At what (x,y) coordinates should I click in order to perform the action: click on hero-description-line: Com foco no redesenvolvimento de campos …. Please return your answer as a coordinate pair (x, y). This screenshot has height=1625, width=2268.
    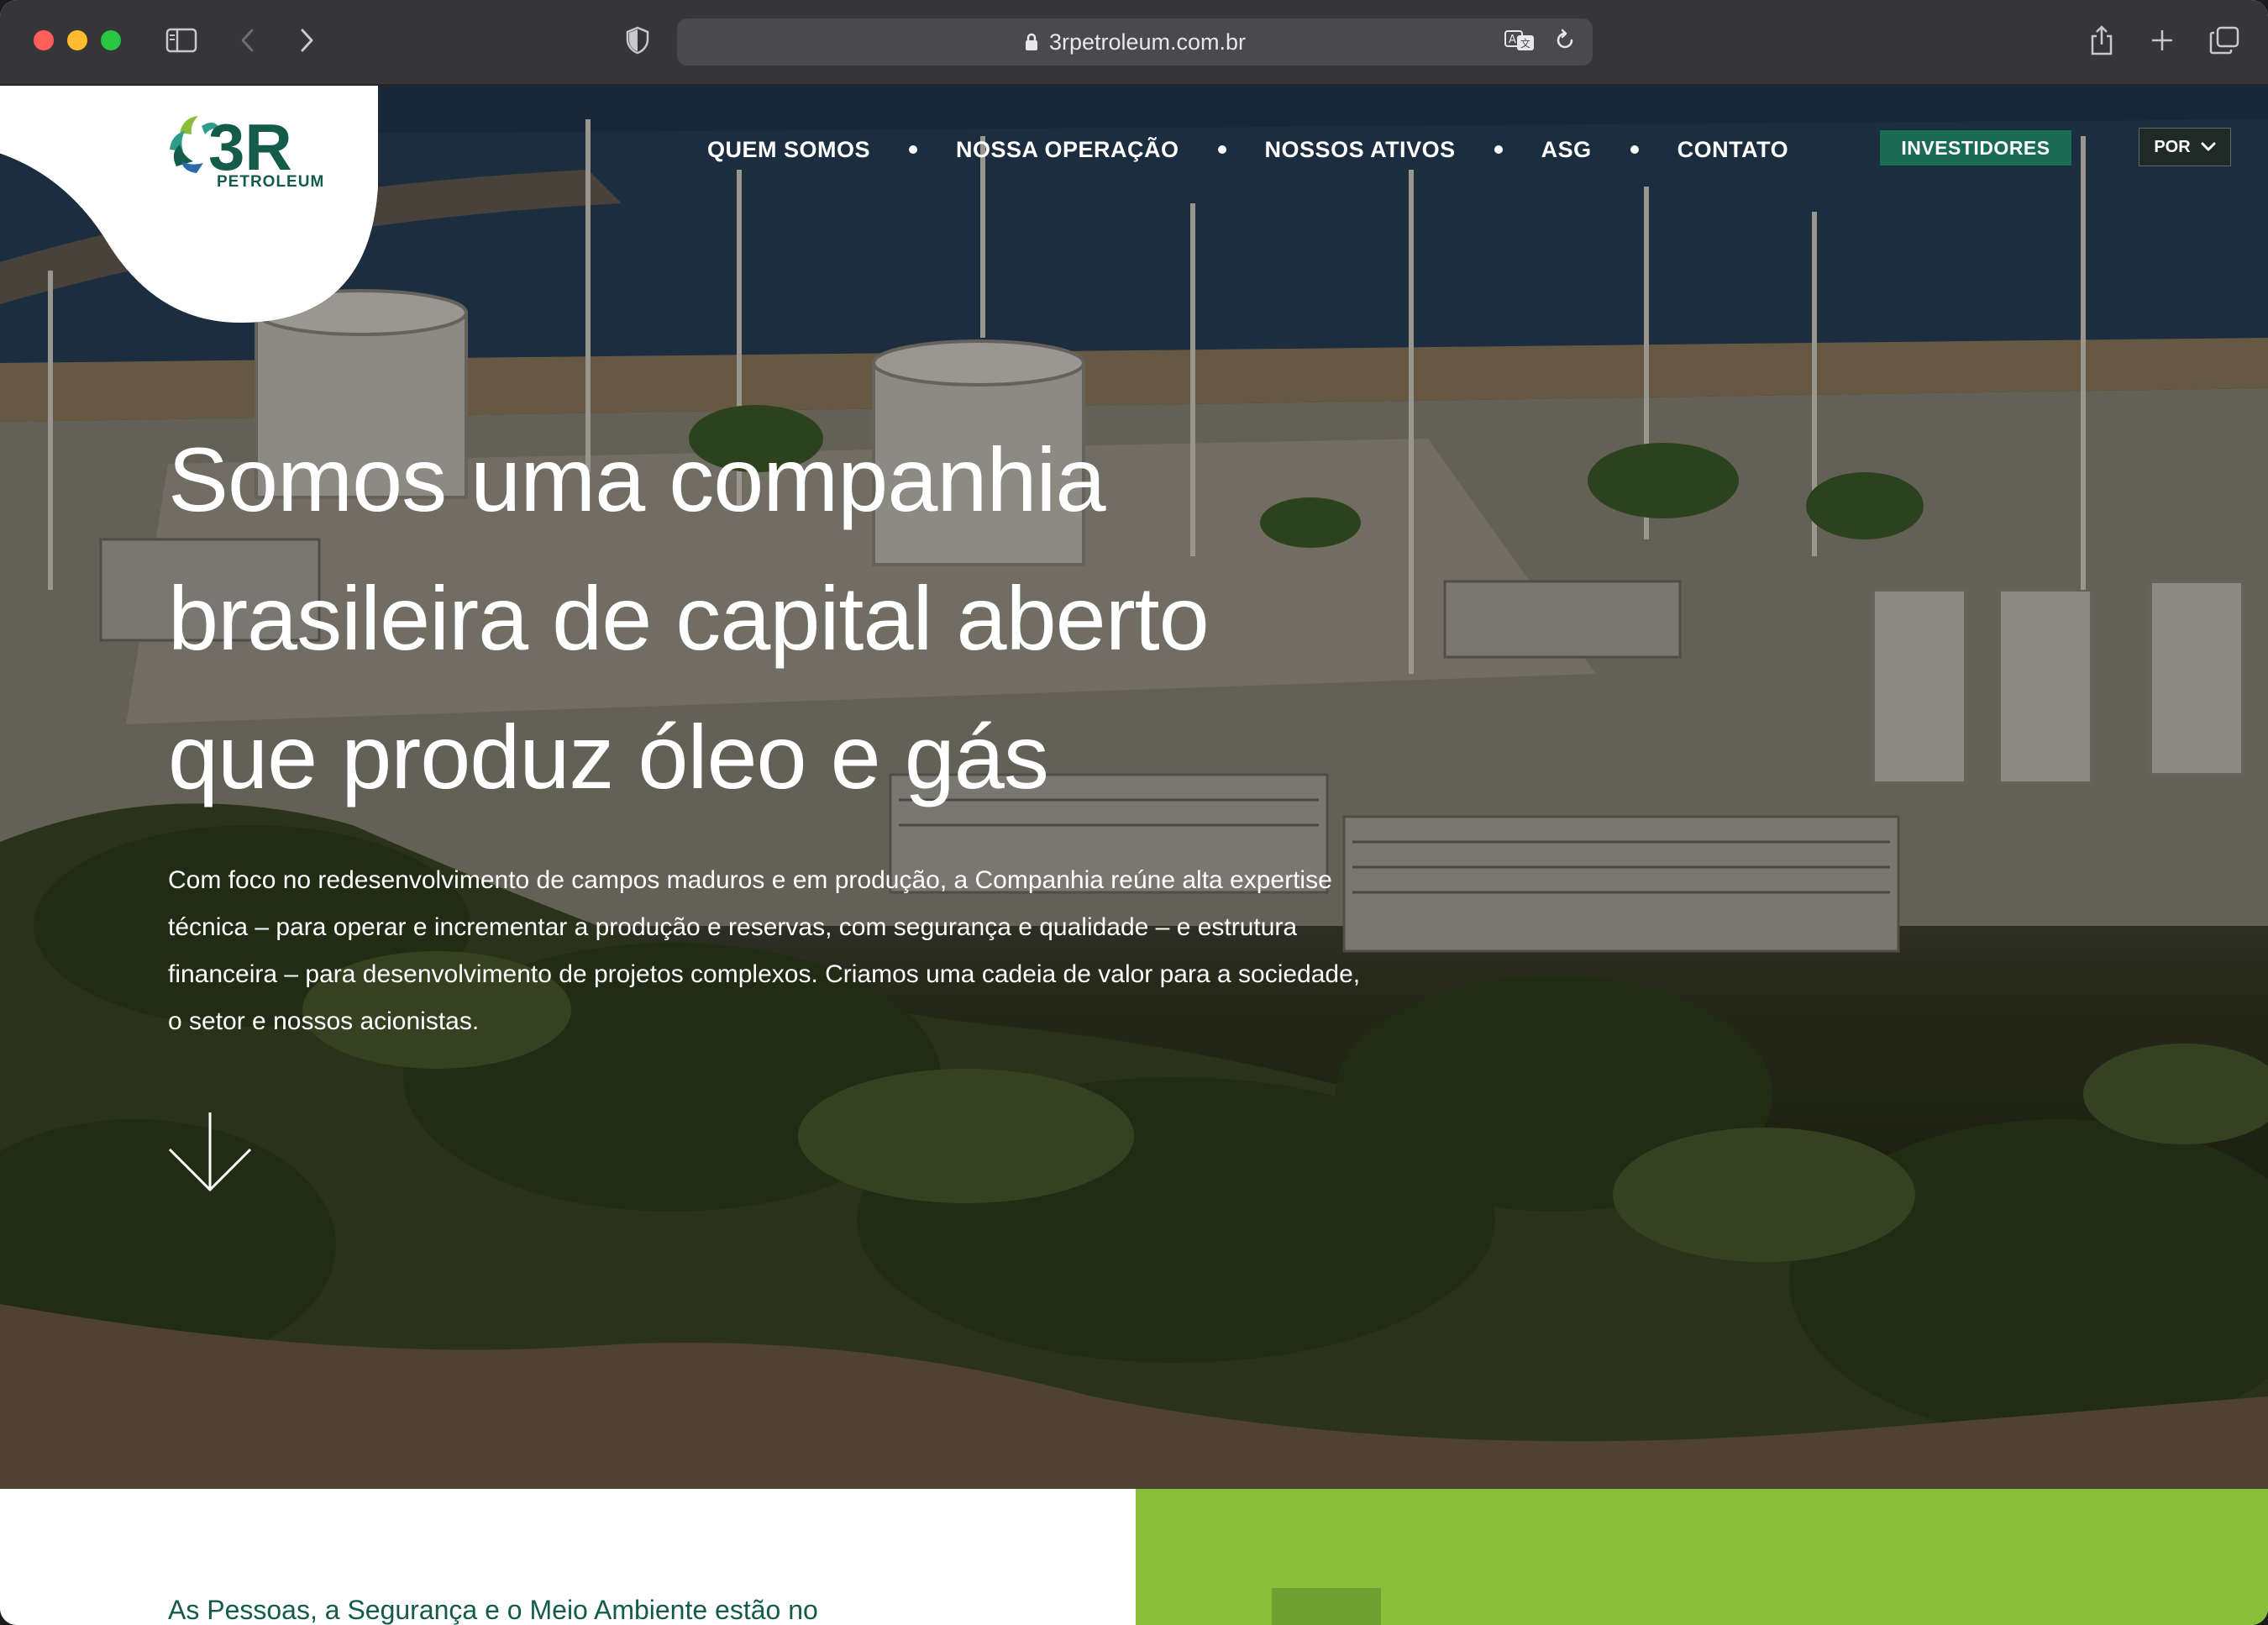
    Looking at the image, I should click on (750, 880).